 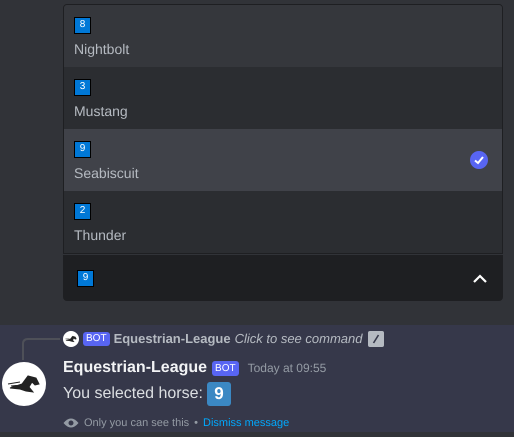 I want to click on option-label: Seabiscuit, so click(x=107, y=173).